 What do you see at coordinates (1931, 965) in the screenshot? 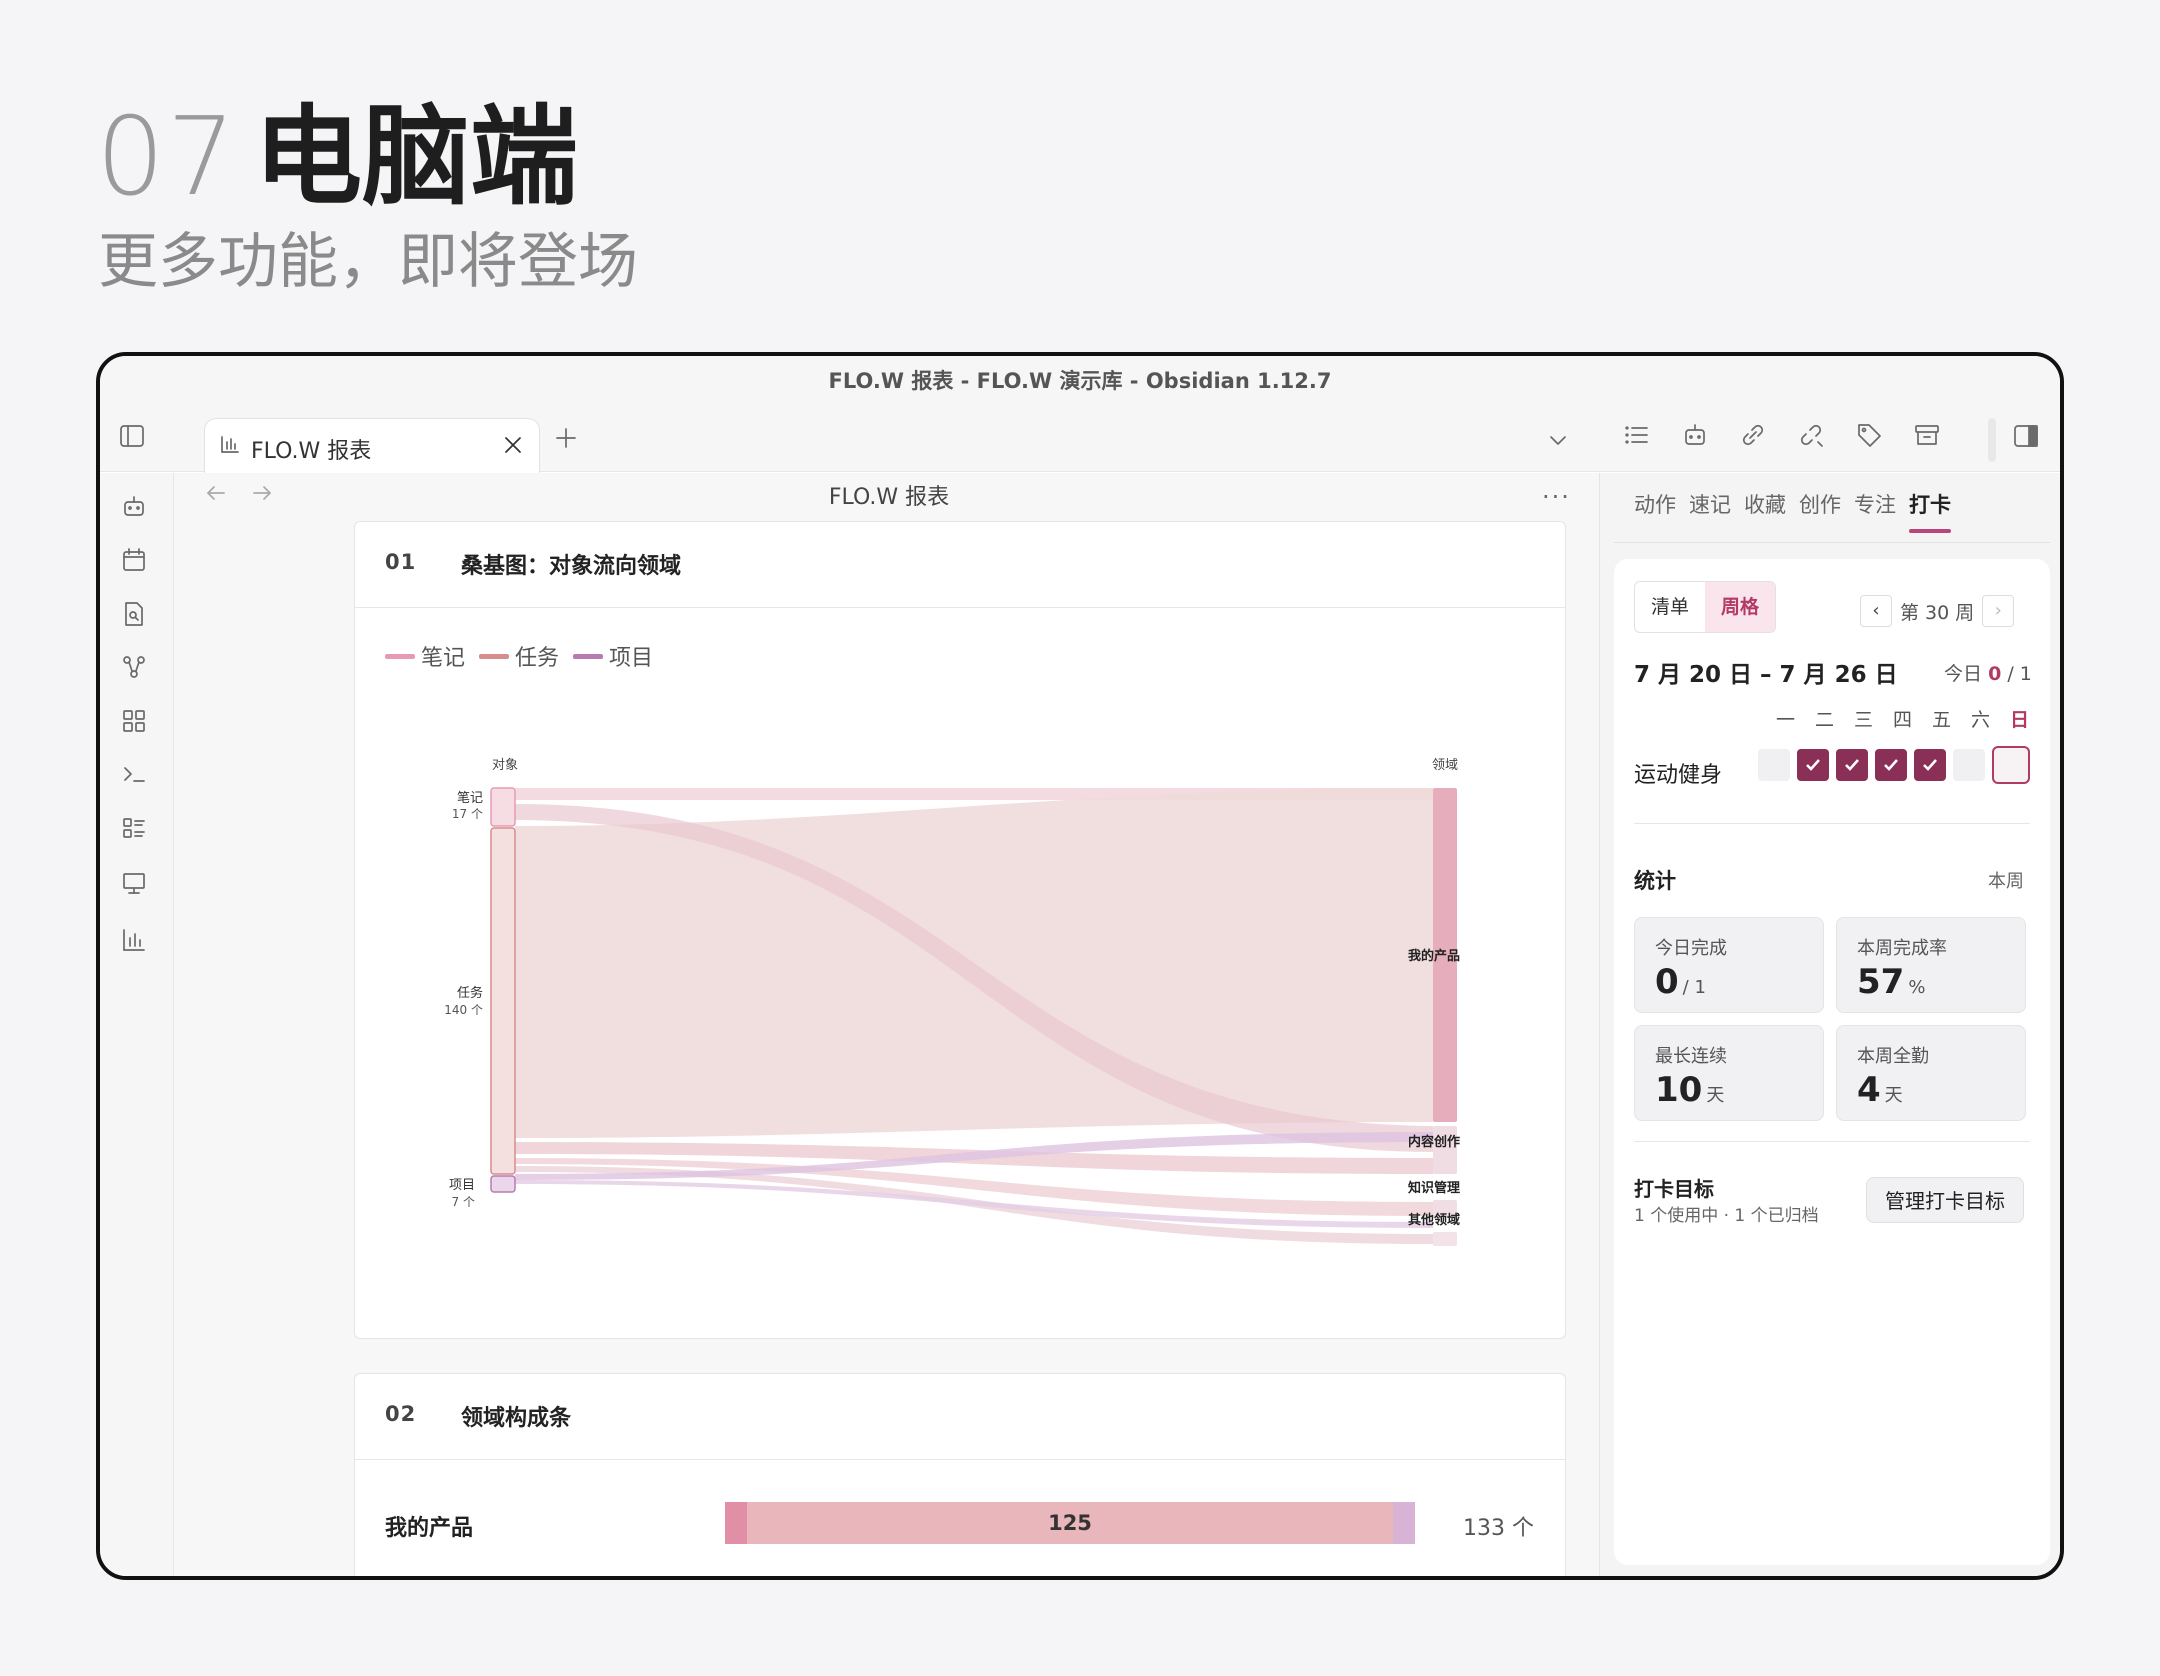
I see `stat-week-rate: 本周完成率 57%` at bounding box center [1931, 965].